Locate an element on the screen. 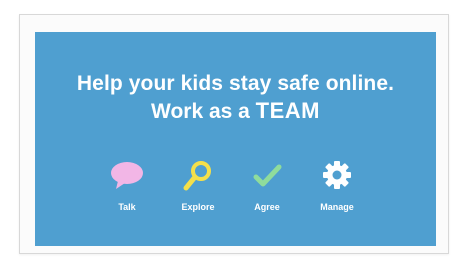 This screenshot has width=451, height=259. headline-line-2: Work as a TEAM is located at coordinates (235, 111).